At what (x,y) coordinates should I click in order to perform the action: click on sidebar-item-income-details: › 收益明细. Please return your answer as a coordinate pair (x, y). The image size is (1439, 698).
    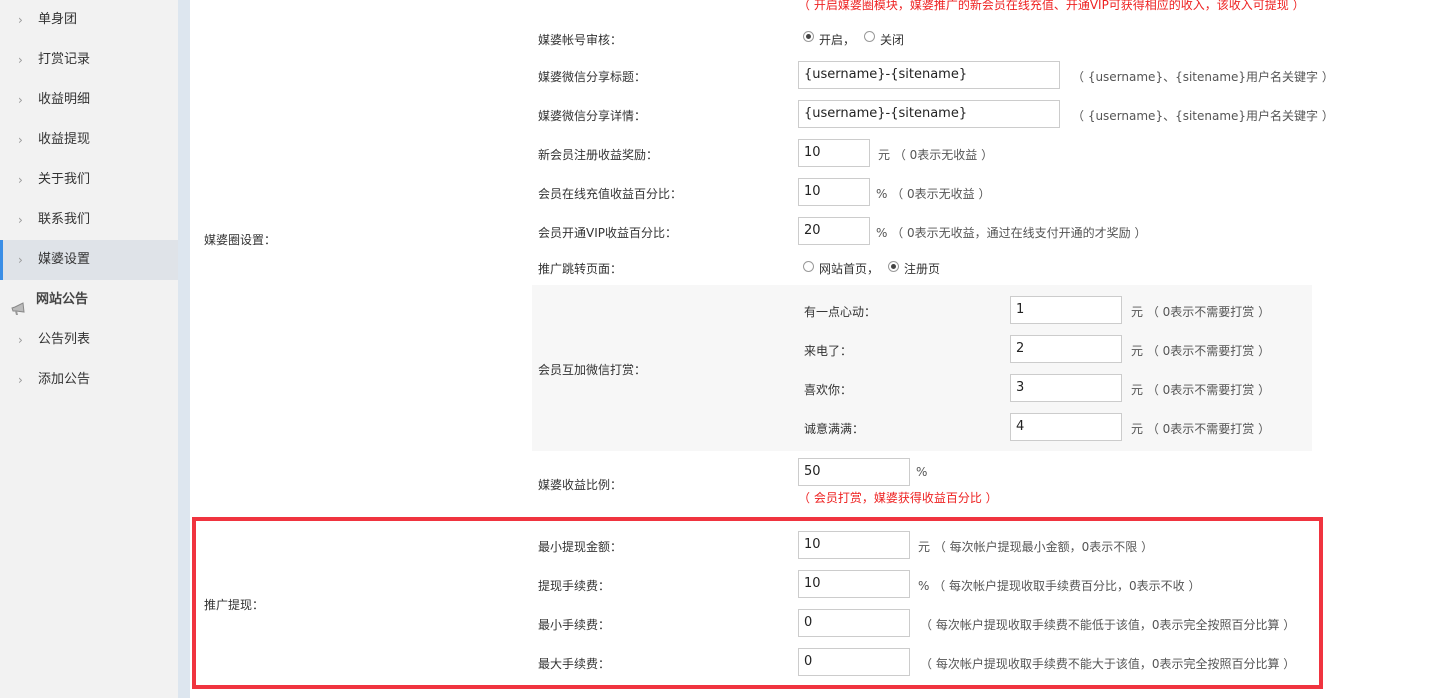
    Looking at the image, I should click on (89, 100).